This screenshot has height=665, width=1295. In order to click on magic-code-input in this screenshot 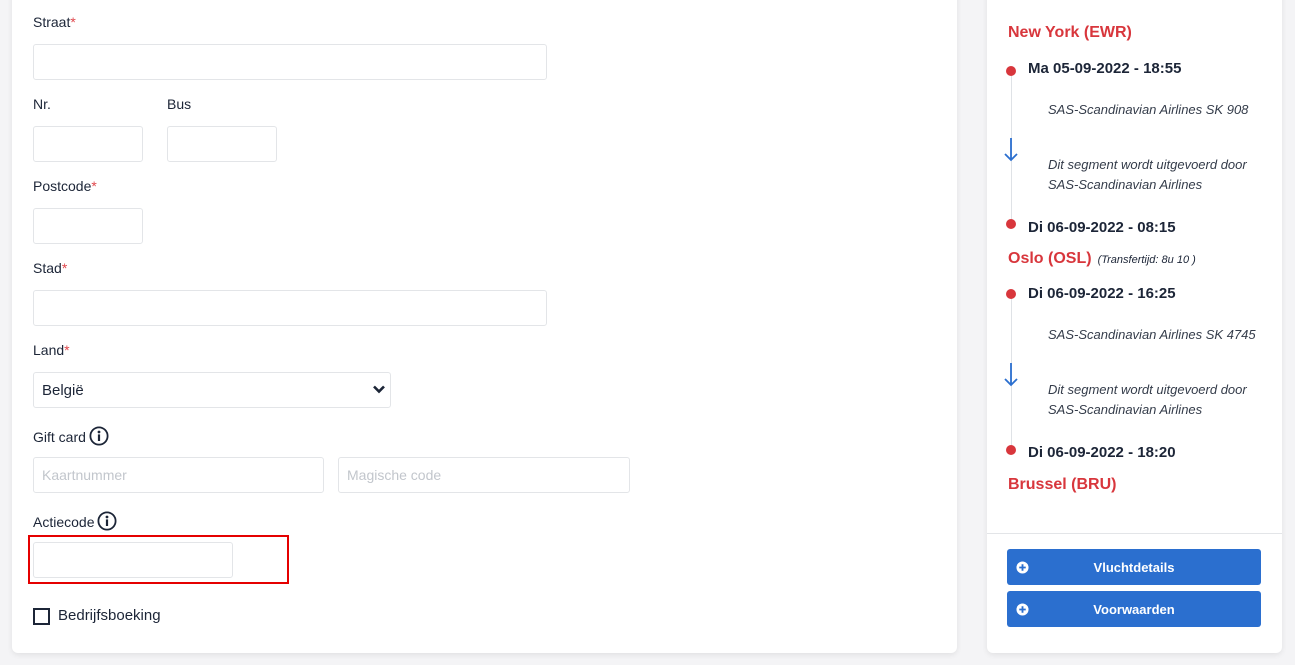, I will do `click(484, 475)`.